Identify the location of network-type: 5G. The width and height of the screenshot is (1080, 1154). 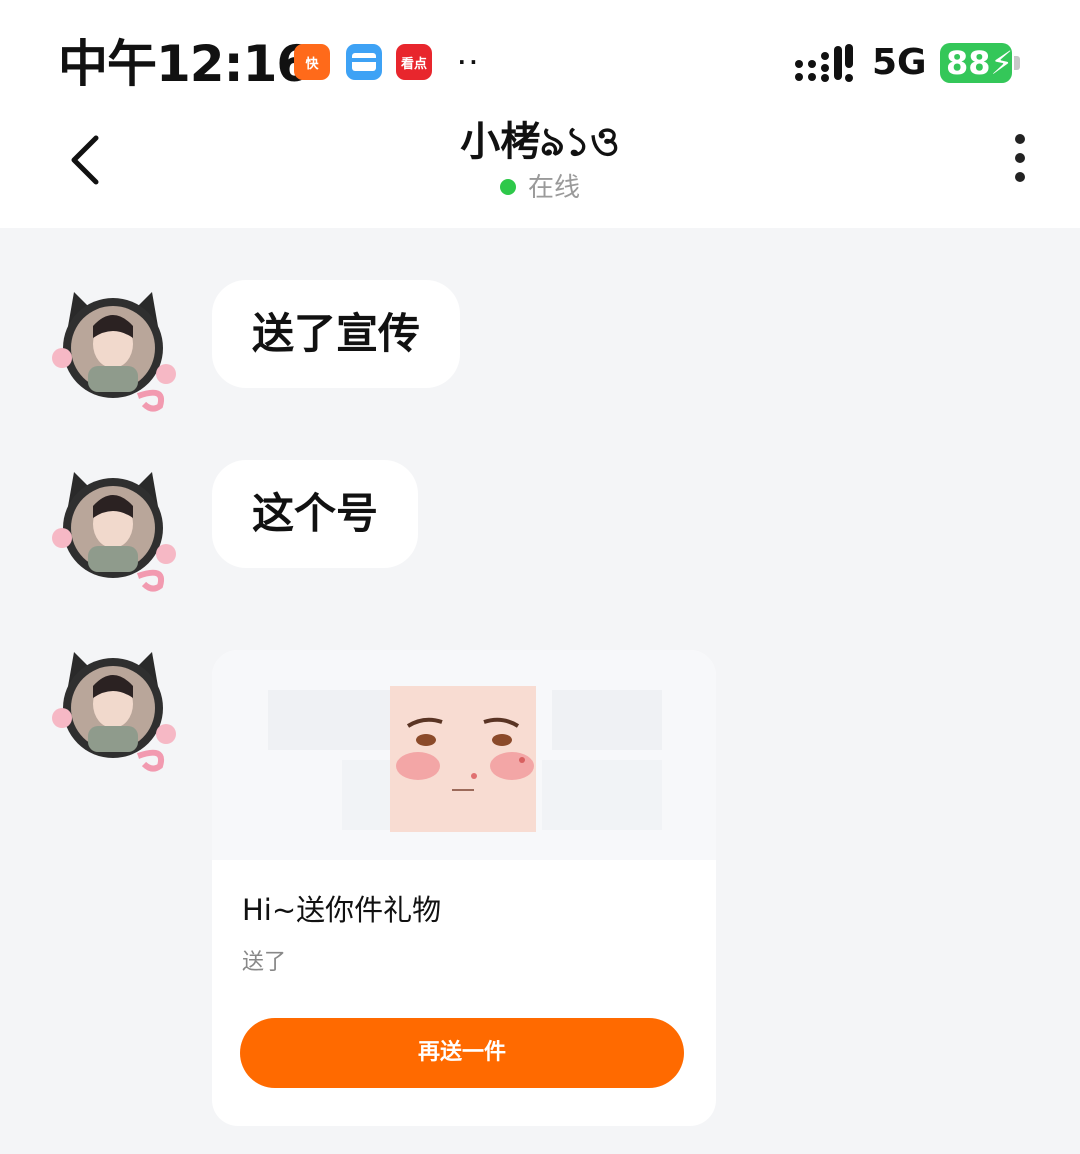
(899, 62).